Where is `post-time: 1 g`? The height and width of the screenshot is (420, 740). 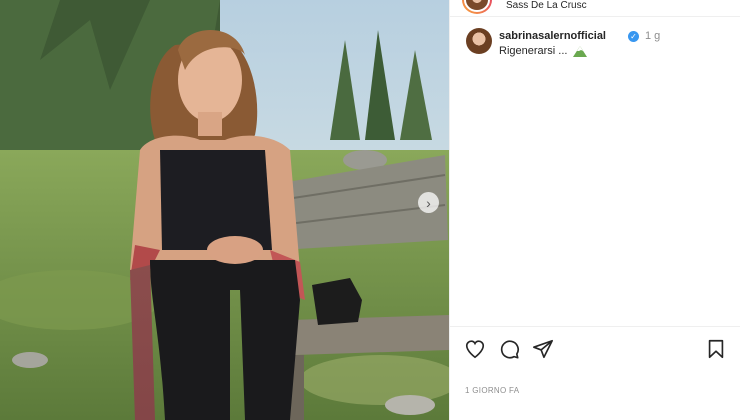
post-time: 1 g is located at coordinates (652, 36).